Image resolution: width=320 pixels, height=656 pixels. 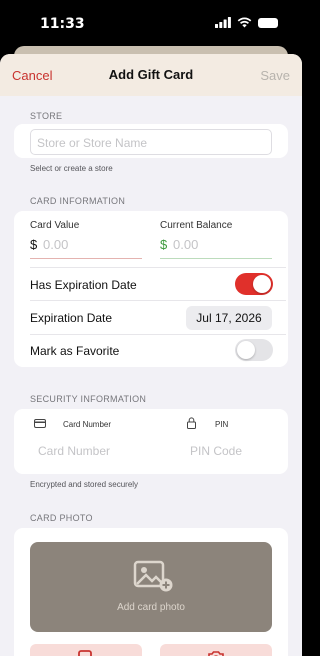 I want to click on credit-card-icon, so click(x=40, y=423).